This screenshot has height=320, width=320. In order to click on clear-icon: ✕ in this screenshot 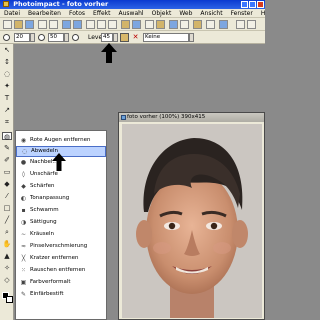, I will do `click(135, 37)`.